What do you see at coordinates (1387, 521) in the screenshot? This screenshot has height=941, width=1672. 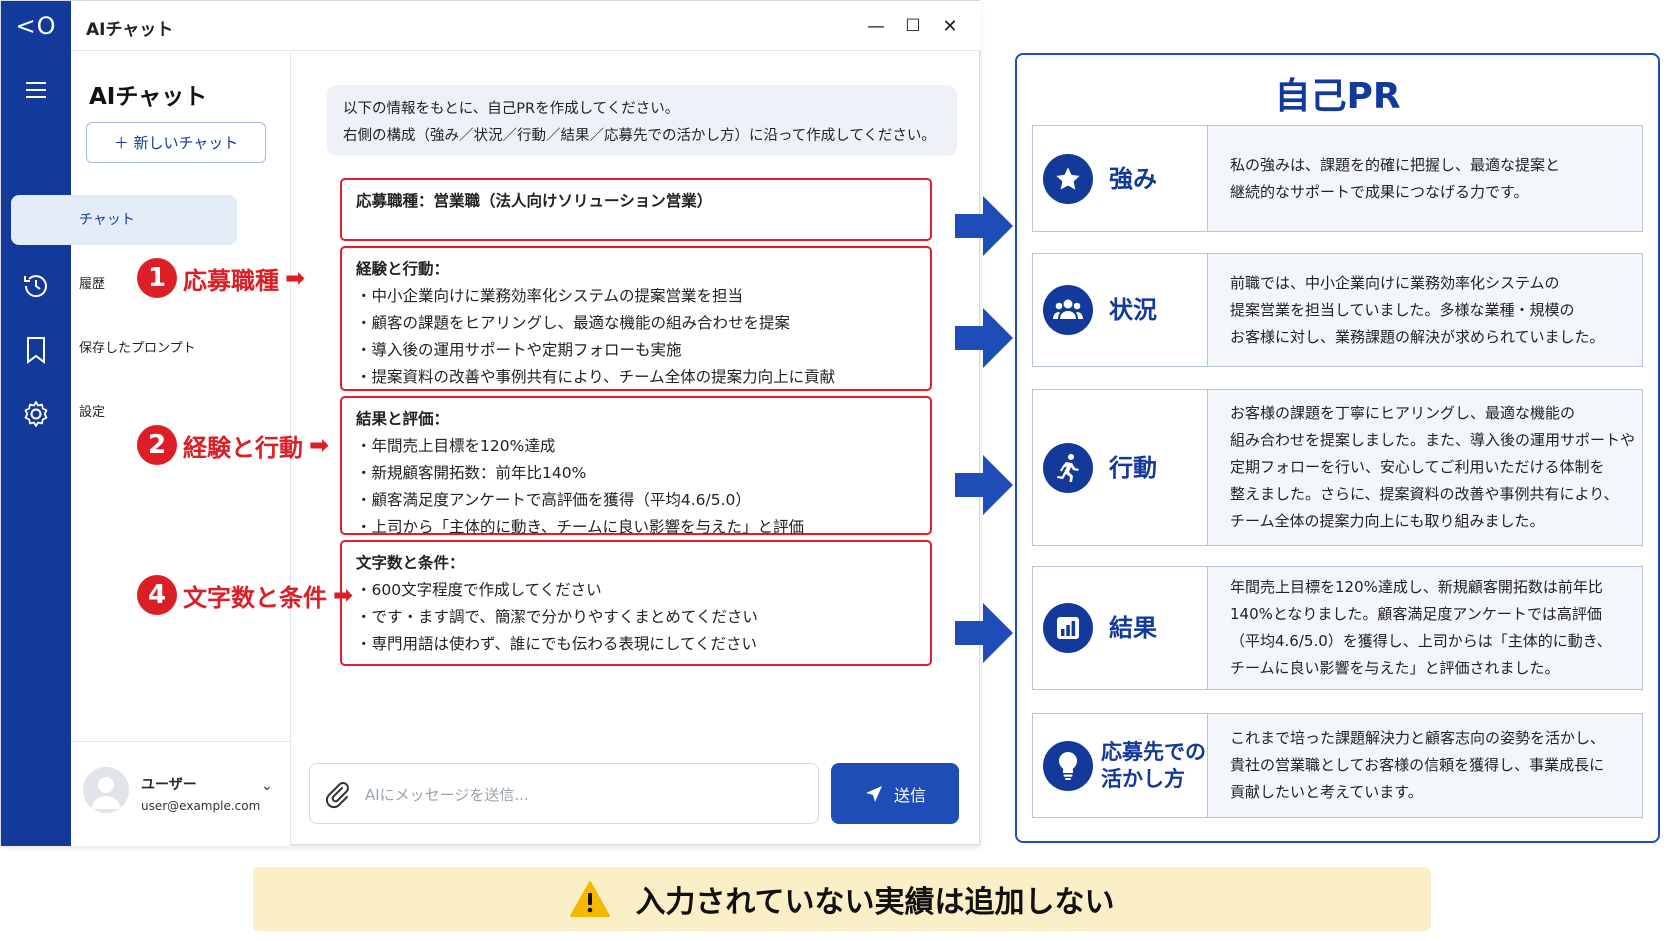 I see `row-text-line: チーム全体の提案力向上にも取り組みました。` at bounding box center [1387, 521].